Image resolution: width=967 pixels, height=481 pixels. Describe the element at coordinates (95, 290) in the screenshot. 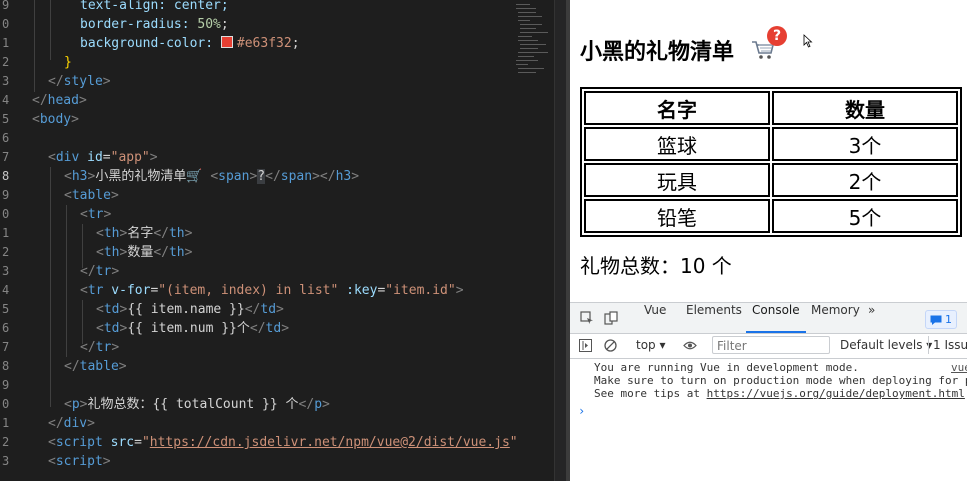

I see `code-token: tr` at that location.